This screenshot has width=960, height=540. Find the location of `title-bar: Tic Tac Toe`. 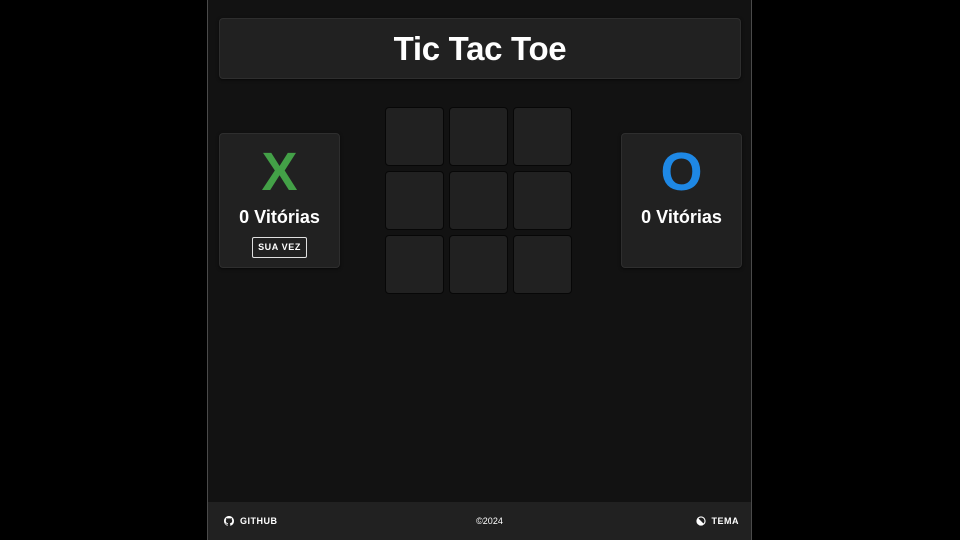

title-bar: Tic Tac Toe is located at coordinates (480, 48).